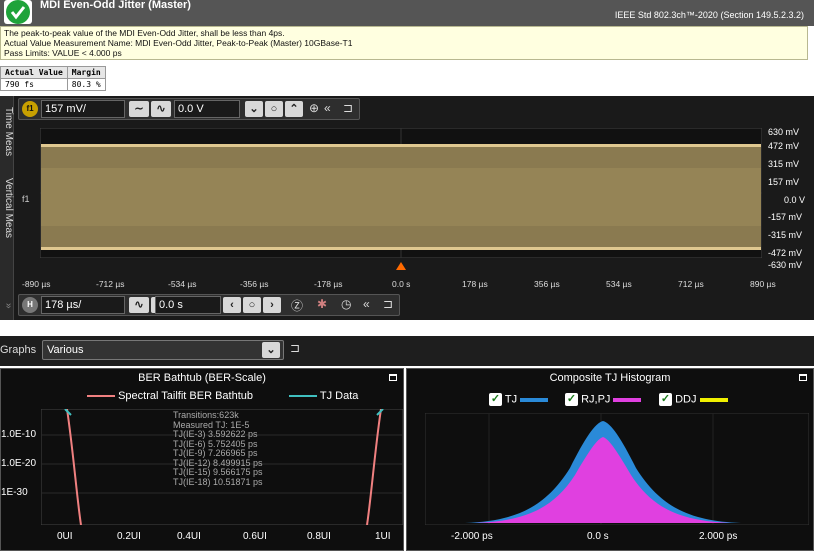 The height and width of the screenshot is (551, 814). Describe the element at coordinates (26, 199) in the screenshot. I see `ground-marker: f1` at that location.